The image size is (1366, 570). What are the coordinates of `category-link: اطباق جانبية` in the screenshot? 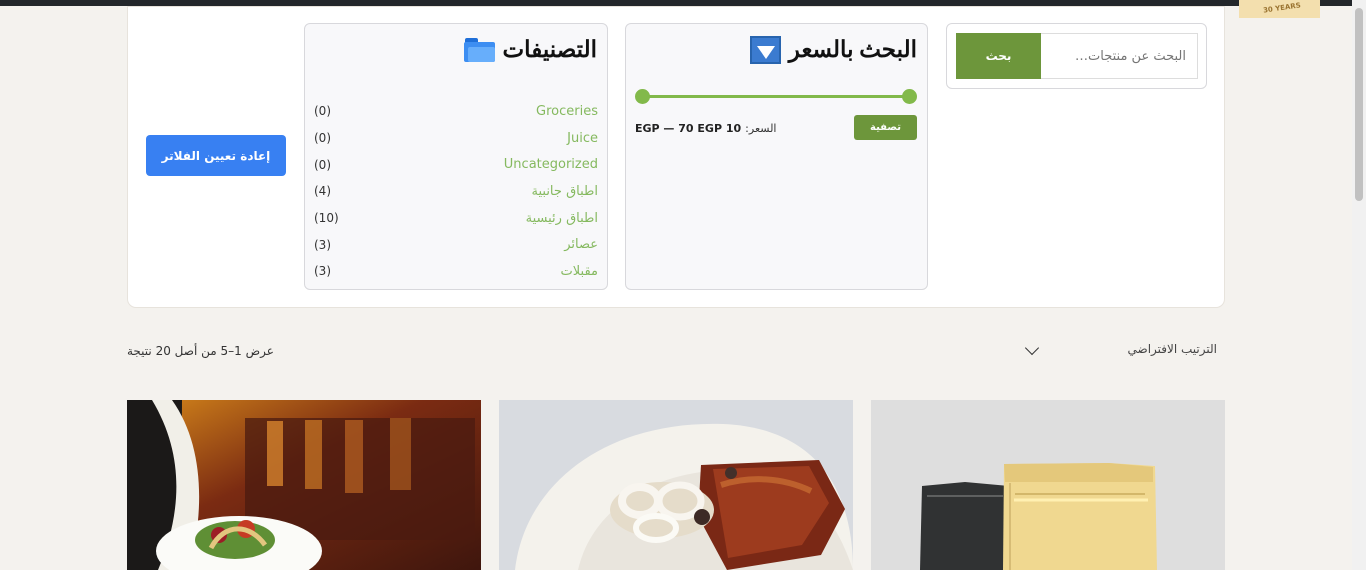 It's located at (565, 191).